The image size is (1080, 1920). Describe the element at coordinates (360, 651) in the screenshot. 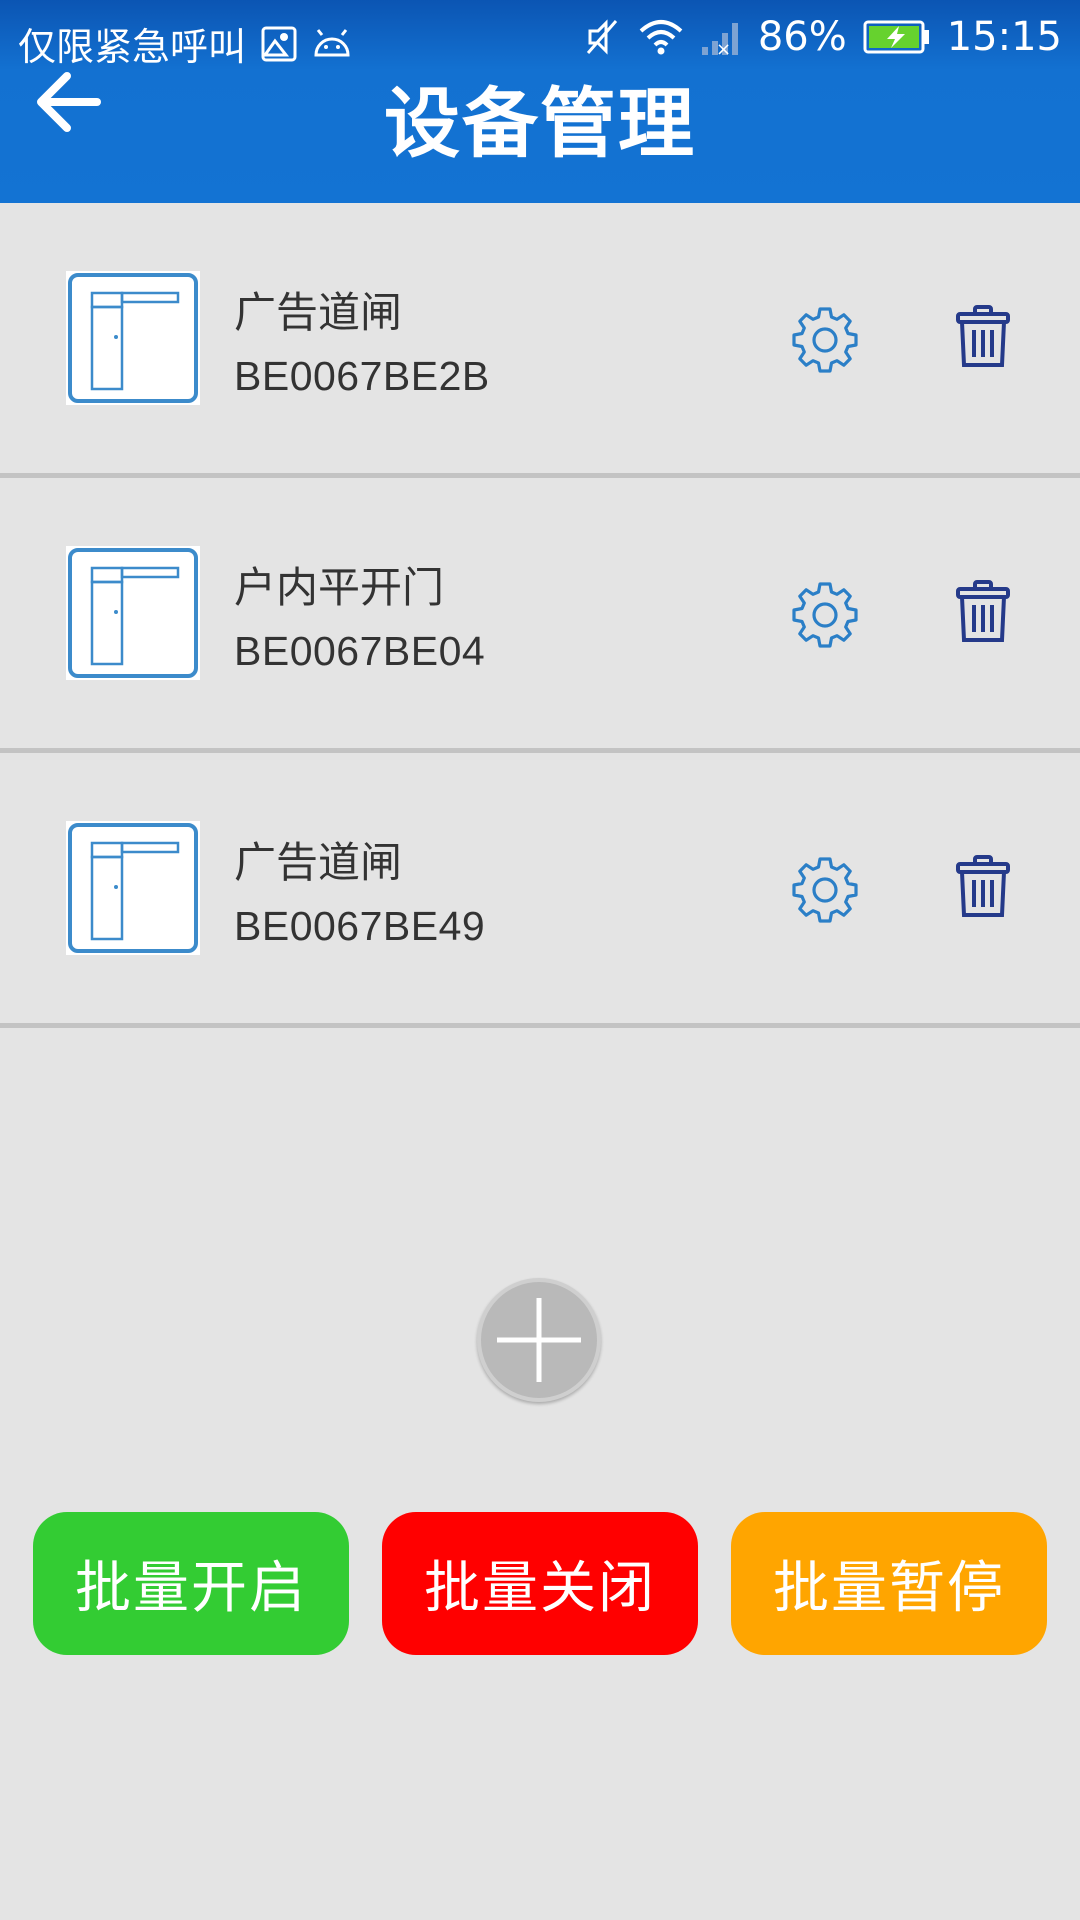

I see `device-id: BE0067BE04` at that location.